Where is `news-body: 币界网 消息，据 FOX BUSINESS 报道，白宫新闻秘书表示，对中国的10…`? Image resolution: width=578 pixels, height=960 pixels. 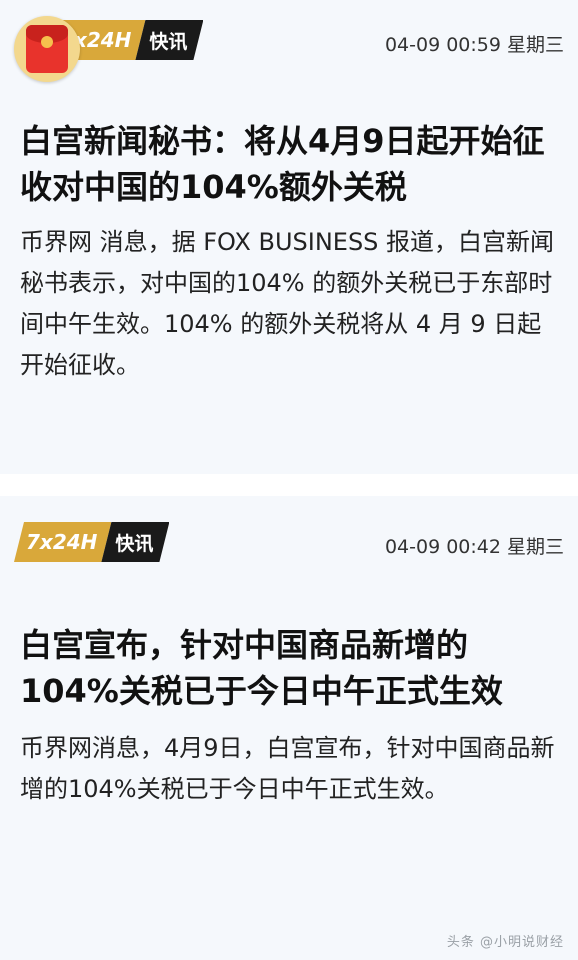
news-body: 币界网 消息，据 FOX BUSINESS 报道，白宫新闻秘书表示，对中国的10… is located at coordinates (287, 303).